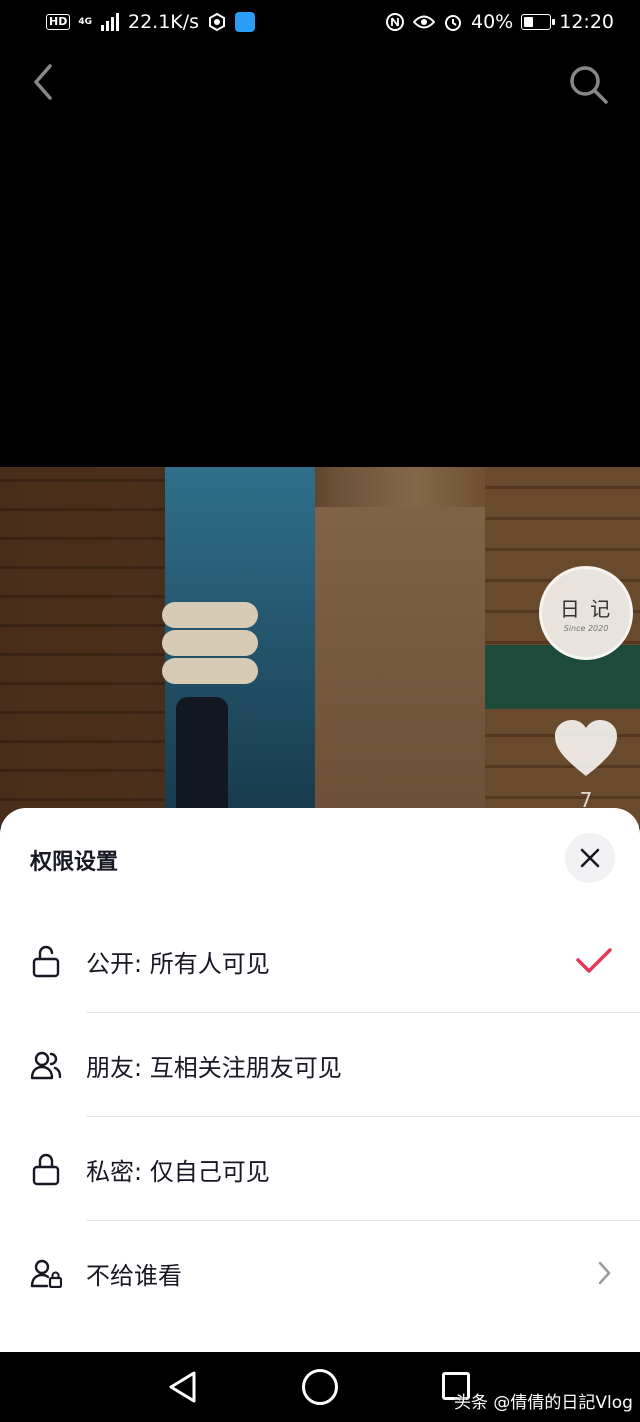 The width and height of the screenshot is (640, 1422). I want to click on battery-level, so click(529, 22).